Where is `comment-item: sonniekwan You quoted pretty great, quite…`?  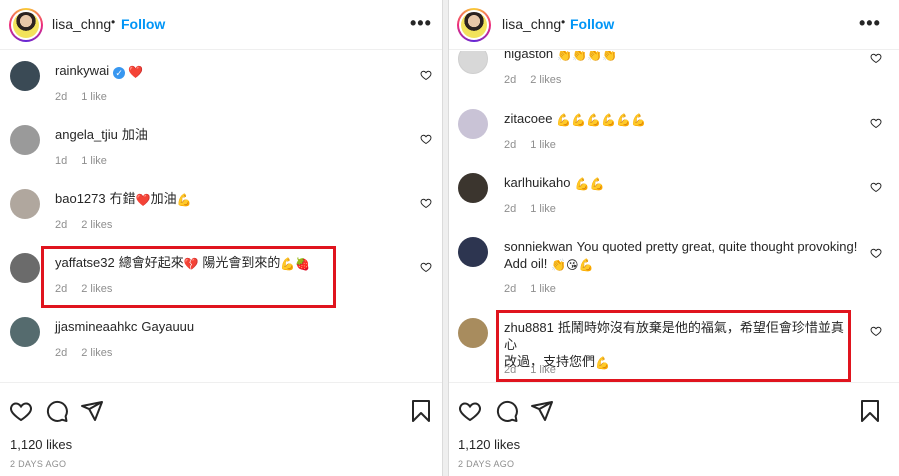 comment-item: sonniekwan You quoted pretty great, quite… is located at coordinates (674, 270).